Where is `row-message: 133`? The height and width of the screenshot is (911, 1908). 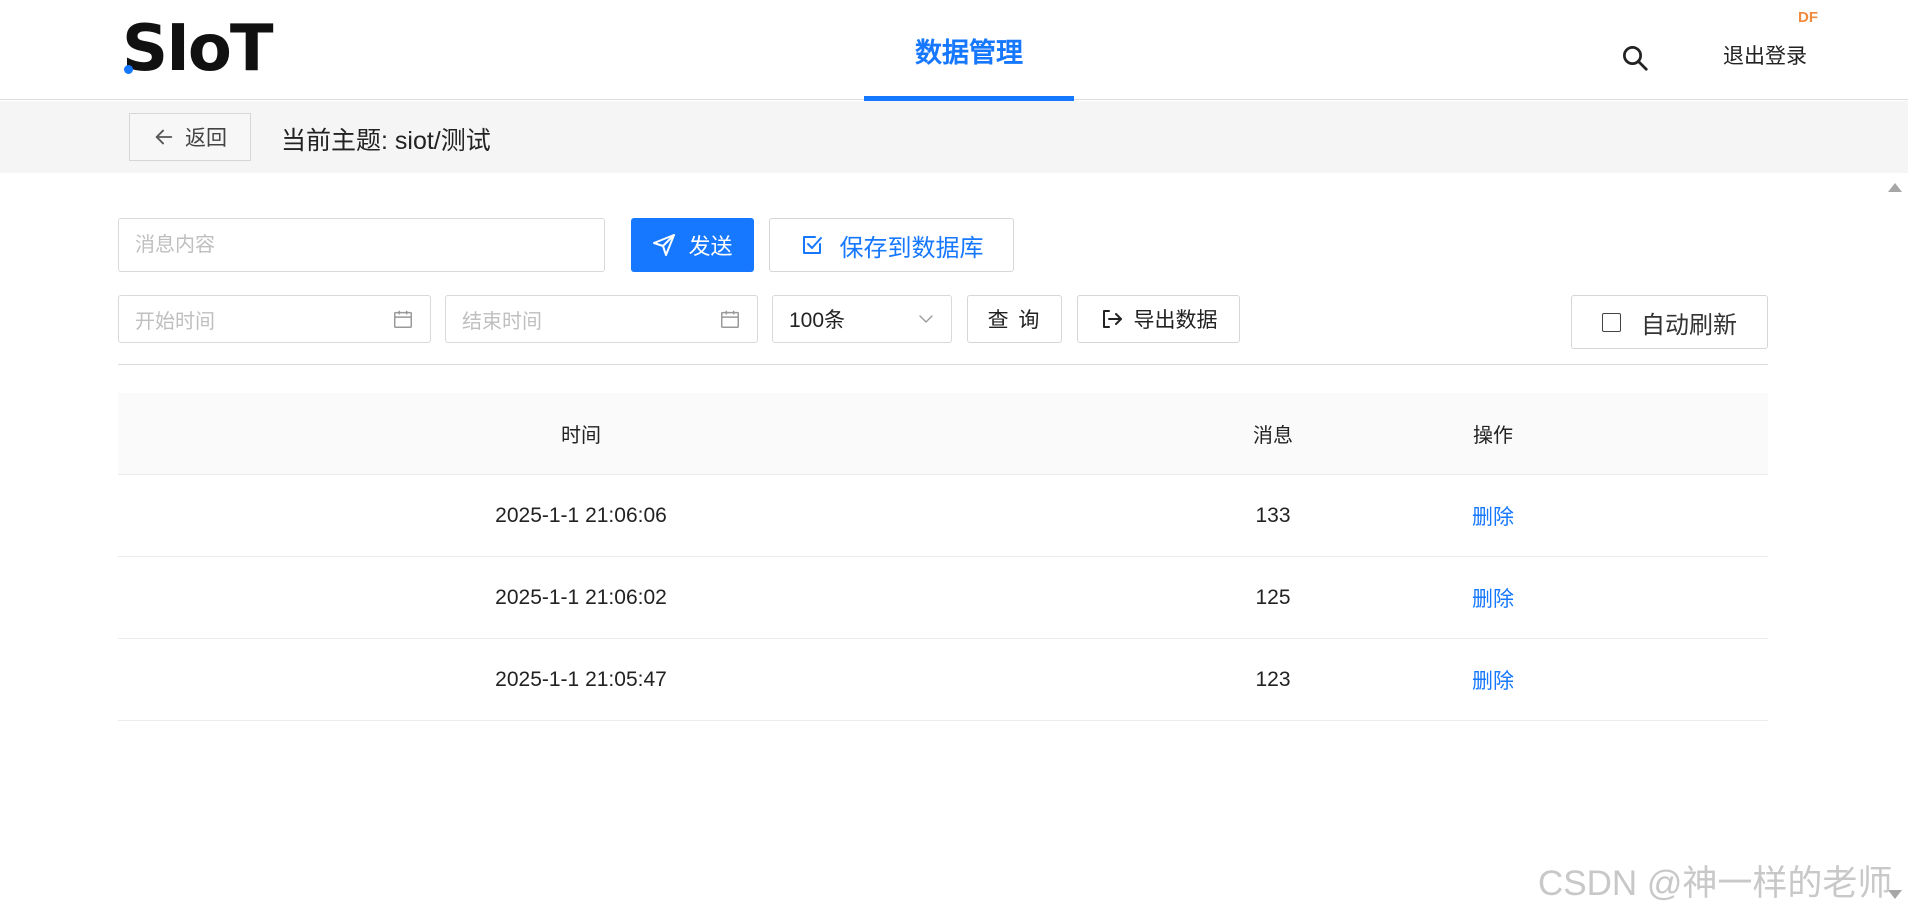
row-message: 133 is located at coordinates (1273, 515).